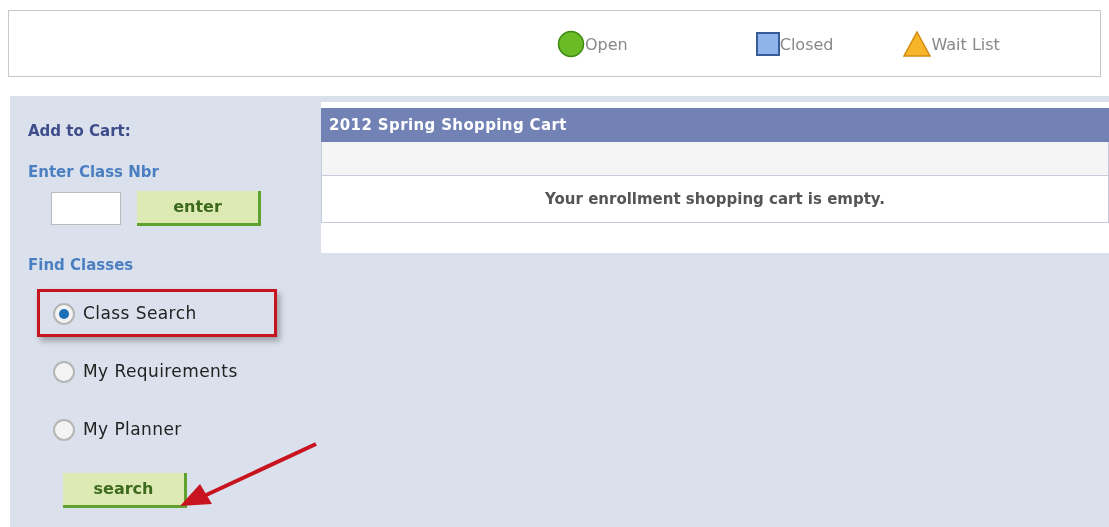 The height and width of the screenshot is (527, 1109). I want to click on radio-label: My Requirements, so click(160, 371).